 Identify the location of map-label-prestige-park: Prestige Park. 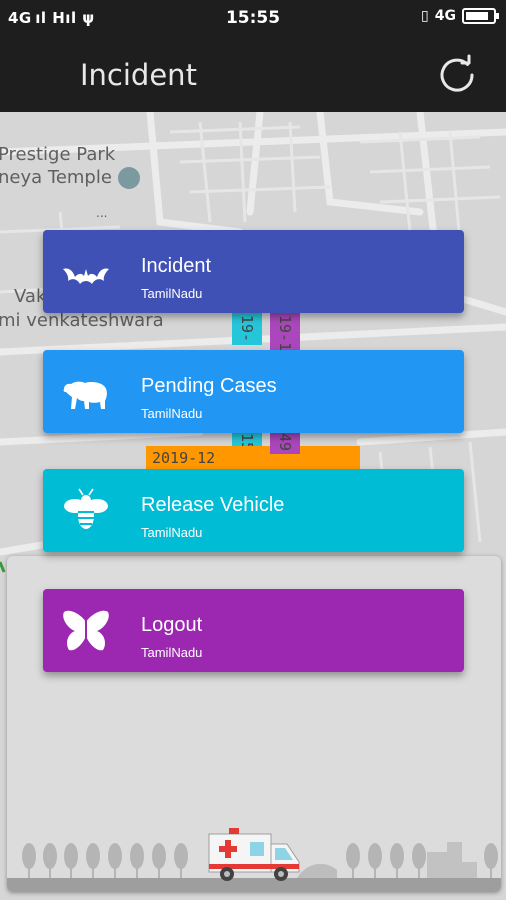
(58, 154).